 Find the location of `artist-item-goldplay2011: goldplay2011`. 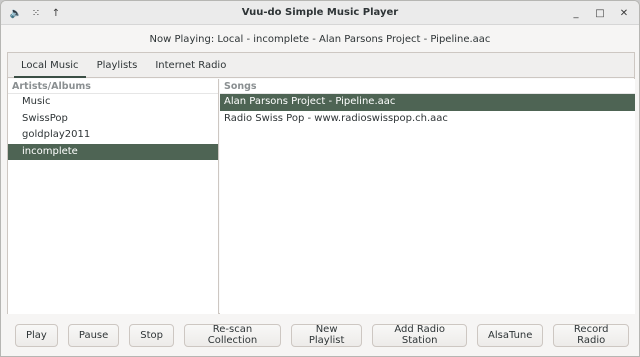

artist-item-goldplay2011: goldplay2011 is located at coordinates (113, 135).